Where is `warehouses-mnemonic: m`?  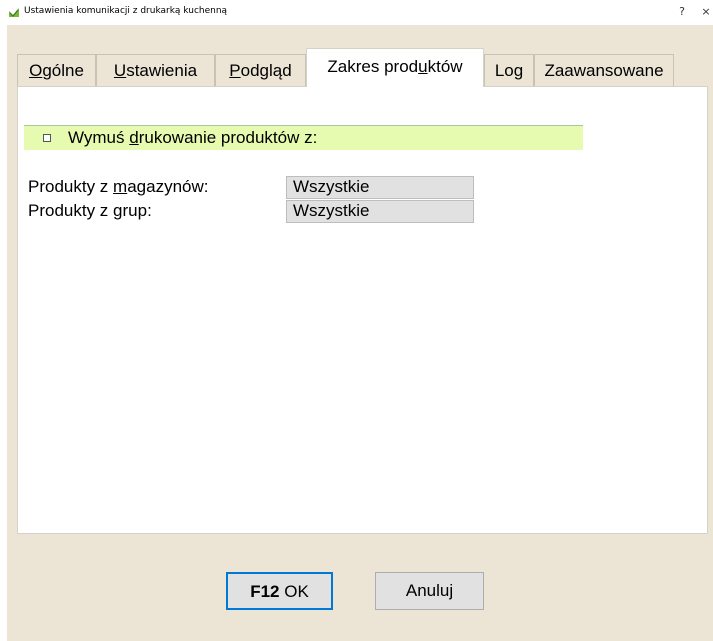 warehouses-mnemonic: m is located at coordinates (120, 186).